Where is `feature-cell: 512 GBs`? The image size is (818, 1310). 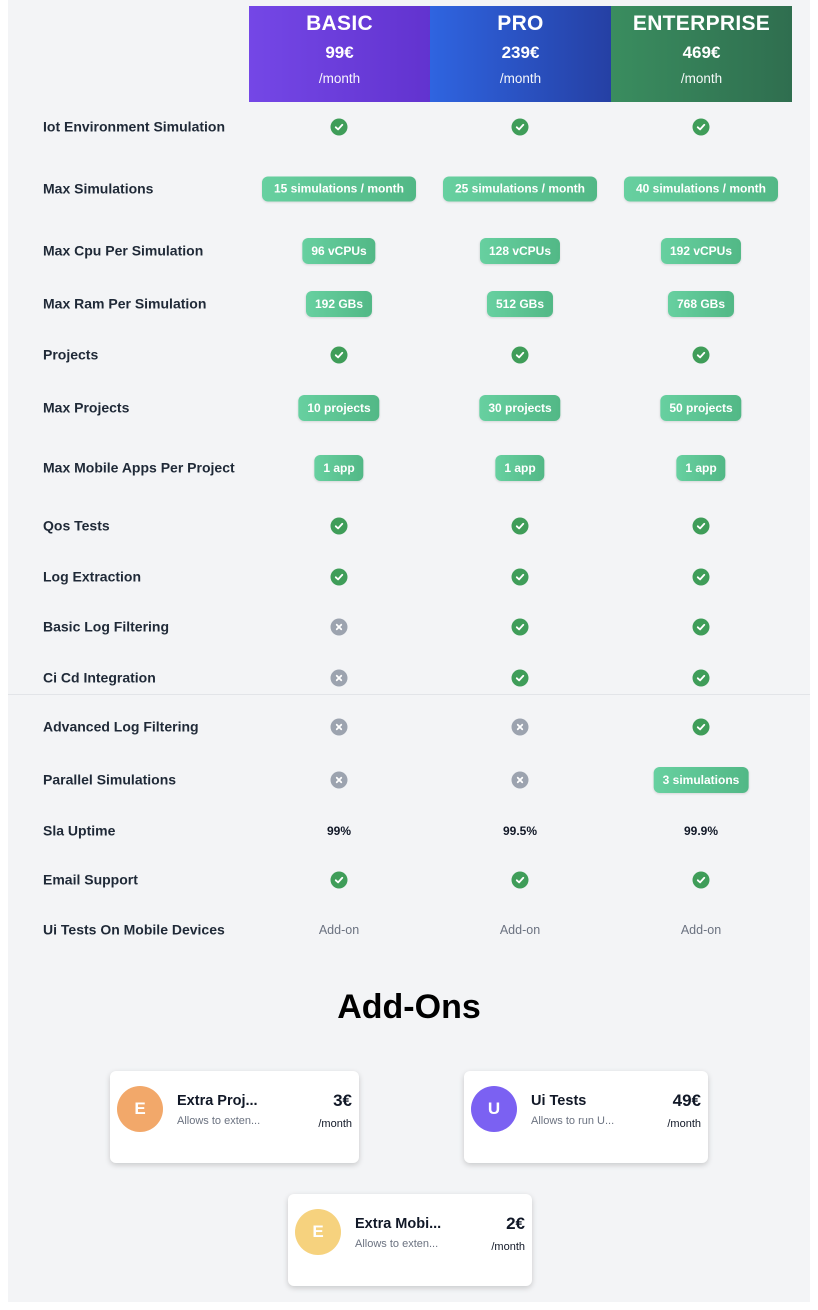
feature-cell: 512 GBs is located at coordinates (520, 304).